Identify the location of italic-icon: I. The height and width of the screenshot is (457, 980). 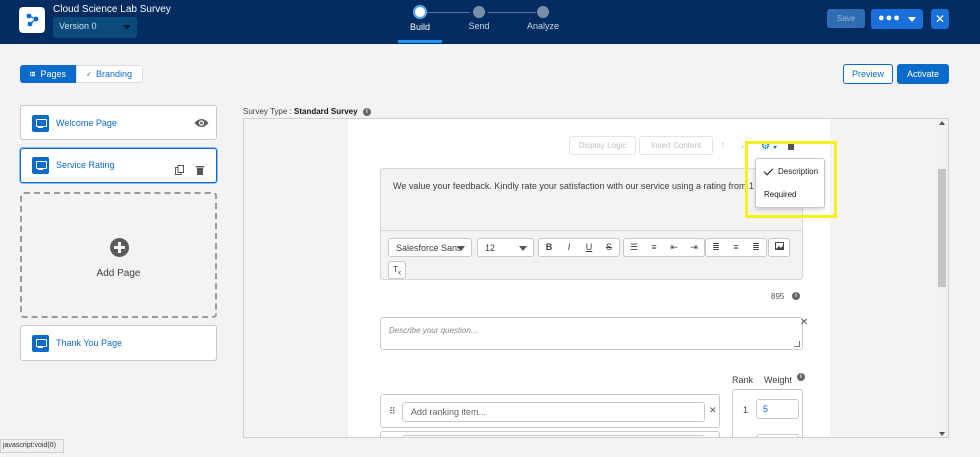
(569, 247).